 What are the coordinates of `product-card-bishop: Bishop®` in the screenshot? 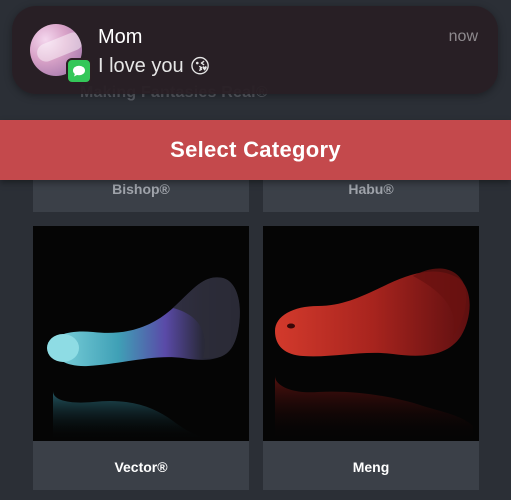 It's located at (141, 193).